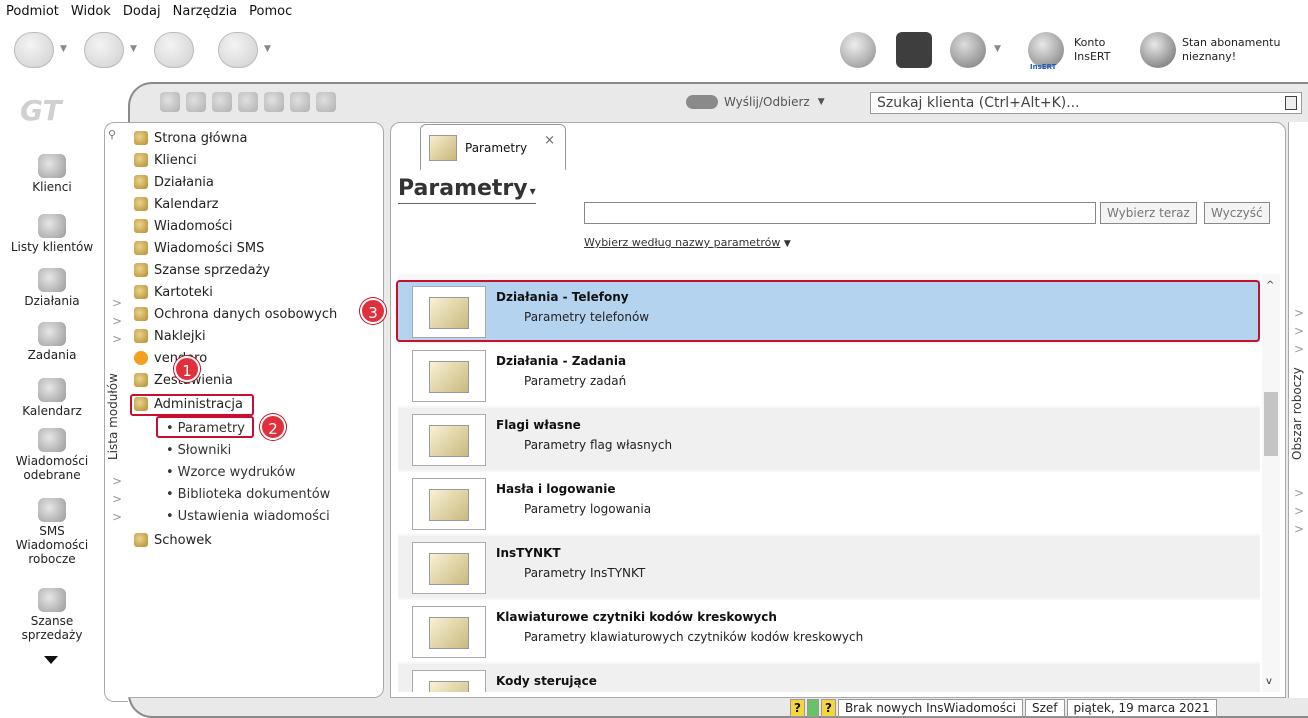 This screenshot has height=718, width=1308. Describe the element at coordinates (829, 439) in the screenshot. I see `list-item: Flagi własne Parametry flag własnych` at that location.